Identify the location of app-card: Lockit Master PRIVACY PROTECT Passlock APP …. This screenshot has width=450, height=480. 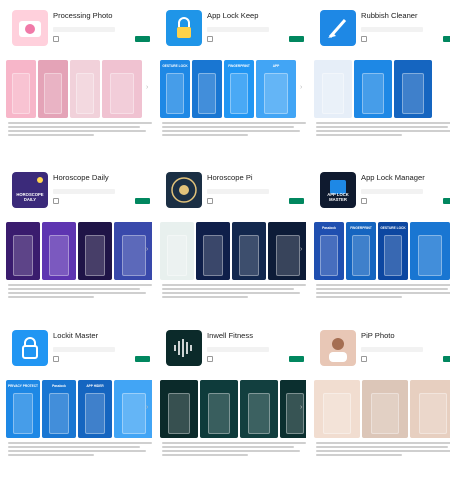
(79, 400).